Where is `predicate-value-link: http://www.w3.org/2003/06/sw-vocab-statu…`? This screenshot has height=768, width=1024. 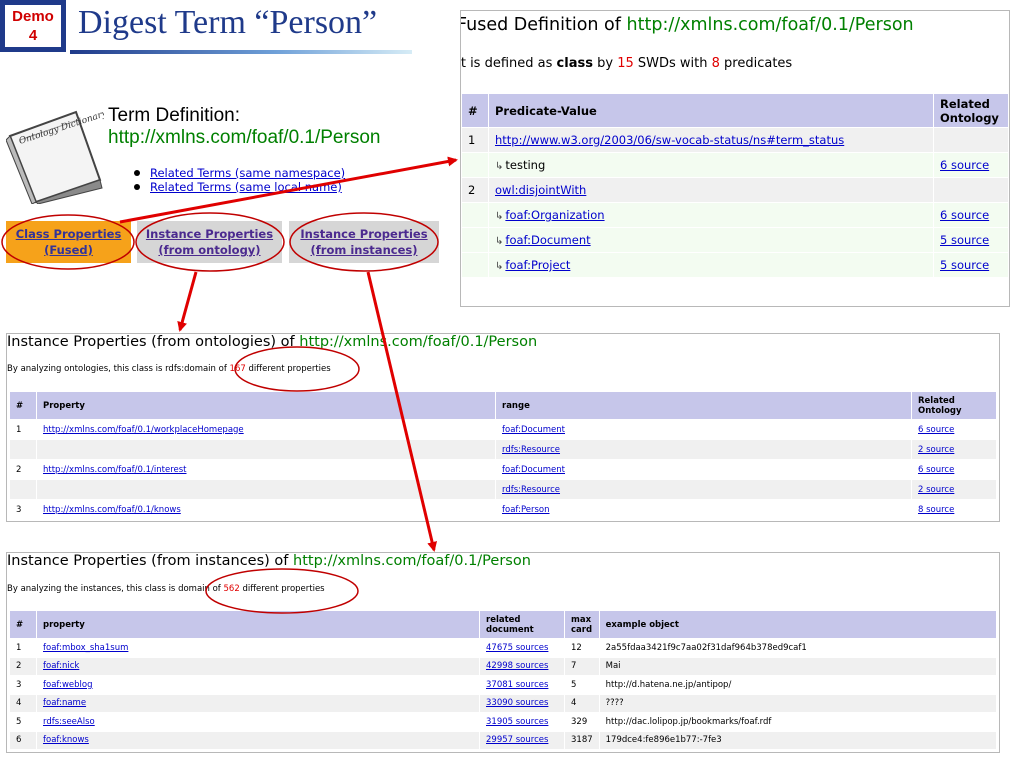
predicate-value-link: http://www.w3.org/2003/06/sw-vocab-statu… is located at coordinates (669, 140).